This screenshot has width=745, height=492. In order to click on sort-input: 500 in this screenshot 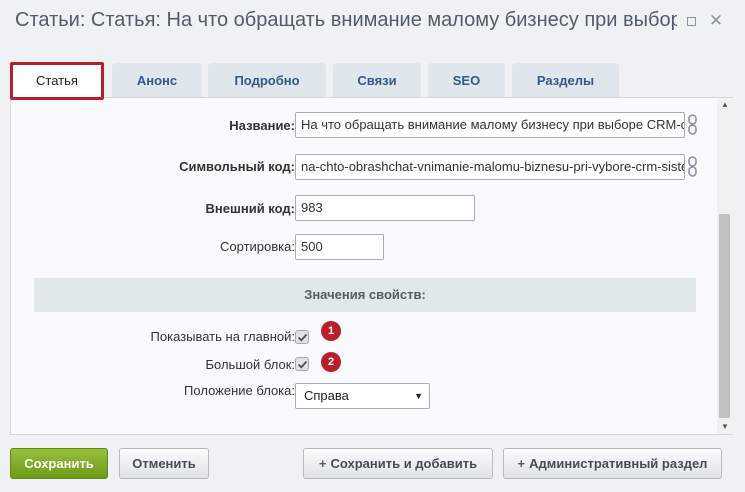, I will do `click(339, 247)`.